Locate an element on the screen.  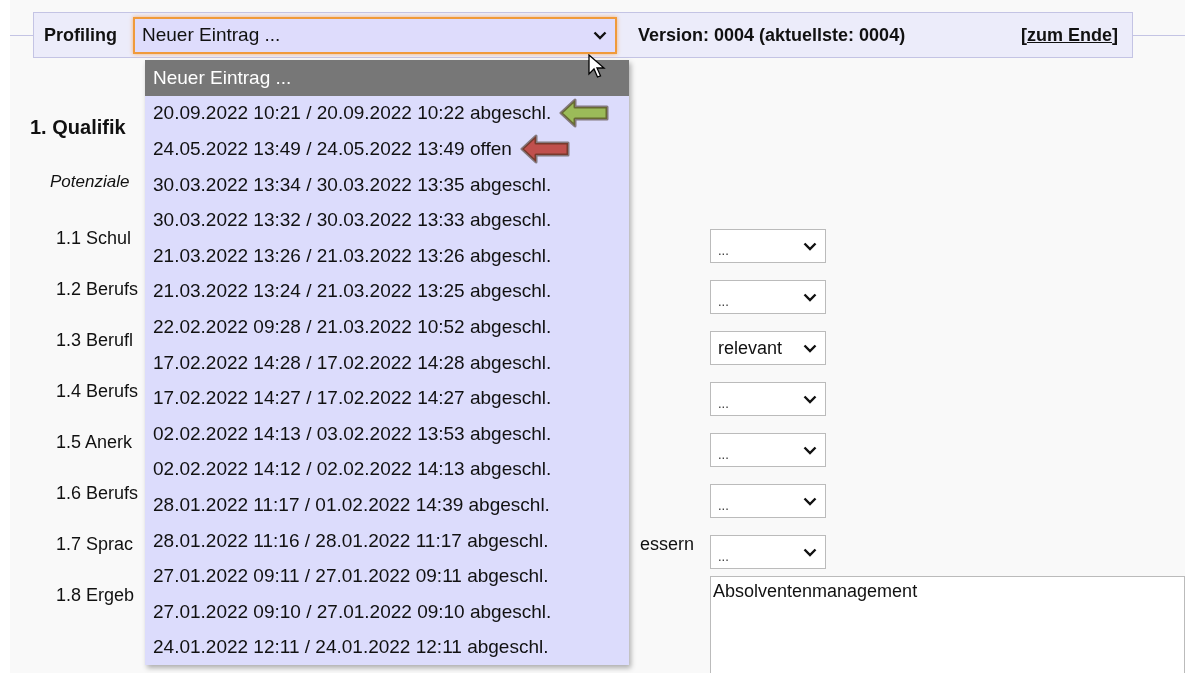
dropdown-option: 22.02.2022 09:28 / 21.03.2022 10:52 abgeschl. is located at coordinates (387, 327).